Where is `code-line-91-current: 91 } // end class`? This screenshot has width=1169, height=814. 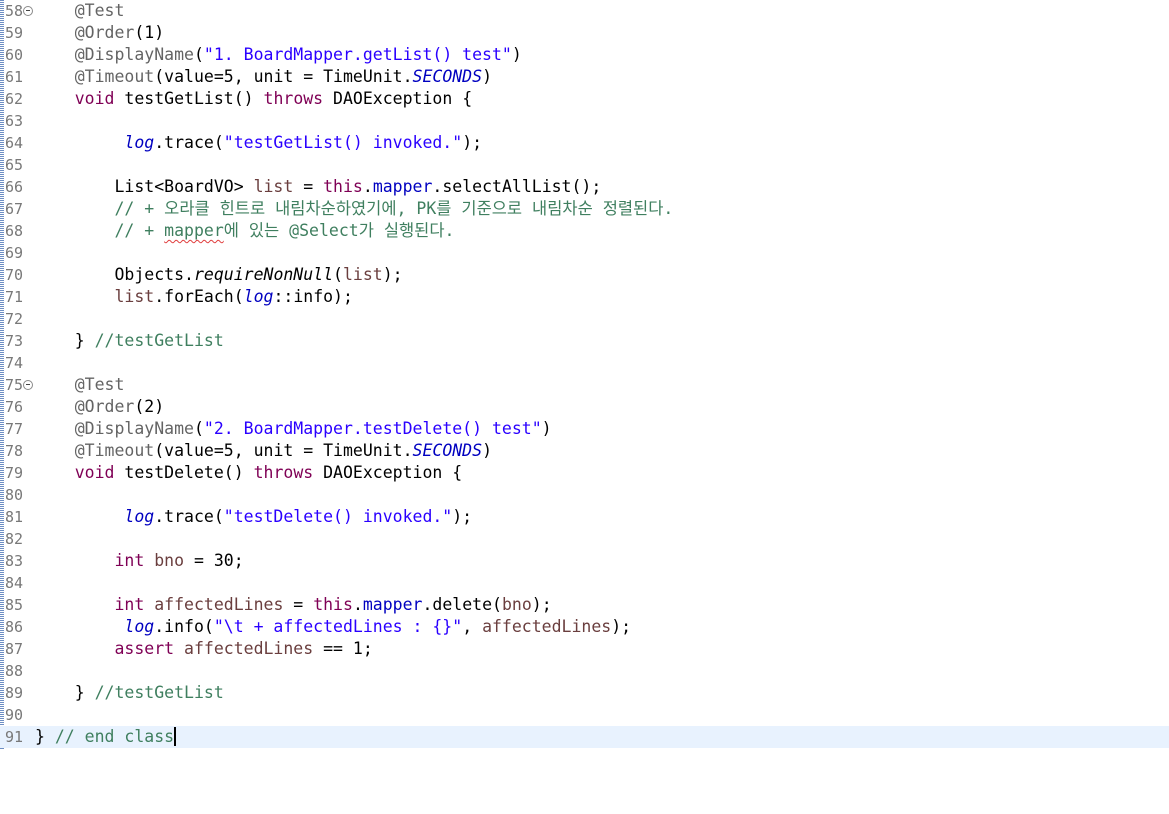
code-line-91-current: 91 } // end class is located at coordinates (584, 737).